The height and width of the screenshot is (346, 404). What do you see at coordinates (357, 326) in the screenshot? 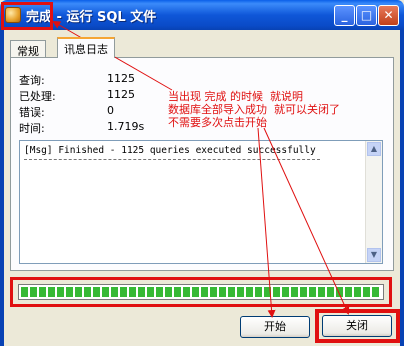
I see `close-button: 关闭` at bounding box center [357, 326].